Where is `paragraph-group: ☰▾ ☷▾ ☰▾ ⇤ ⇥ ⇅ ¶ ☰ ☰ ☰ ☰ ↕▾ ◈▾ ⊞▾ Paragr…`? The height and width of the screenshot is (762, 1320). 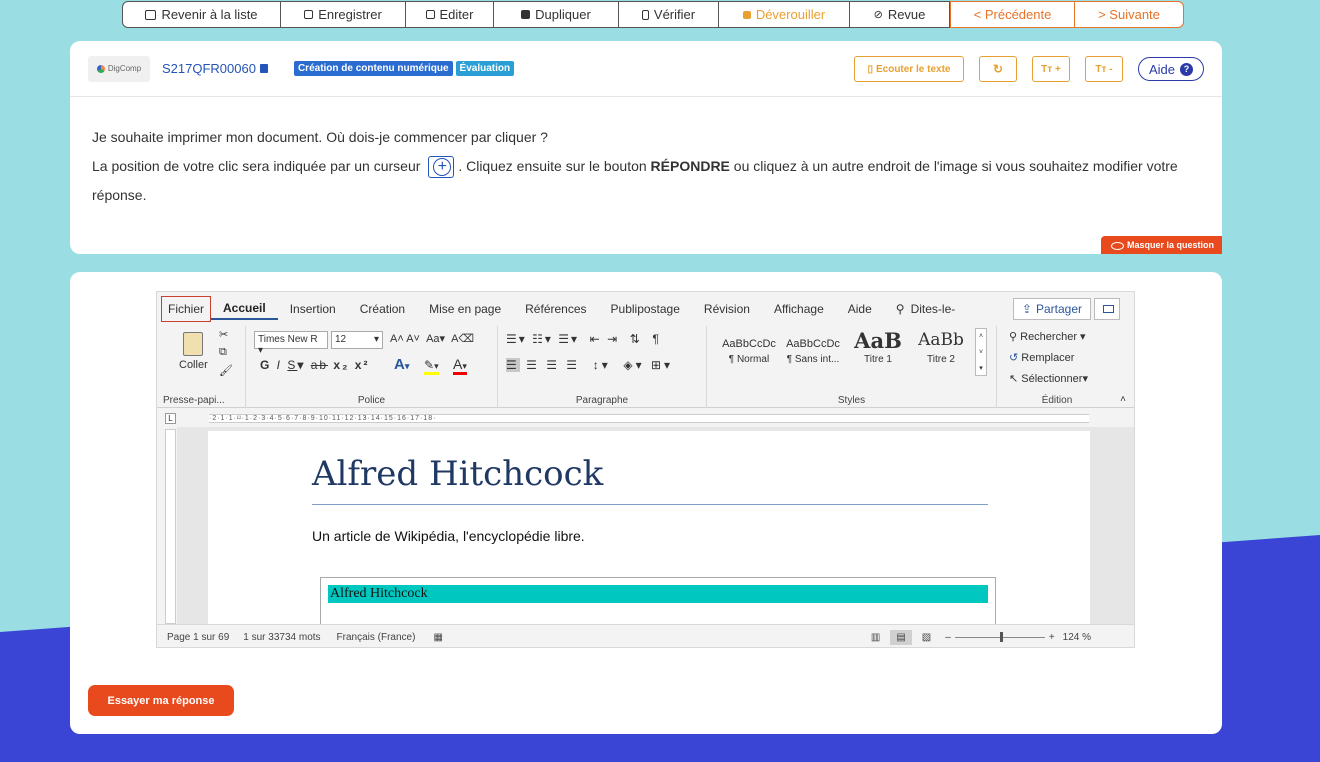 paragraph-group: ☰▾ ☷▾ ☰▾ ⇤ ⇥ ⇅ ¶ ☰ ☰ ☰ ☰ ↕▾ ◈▾ ⊞▾ Paragr… is located at coordinates (602, 367).